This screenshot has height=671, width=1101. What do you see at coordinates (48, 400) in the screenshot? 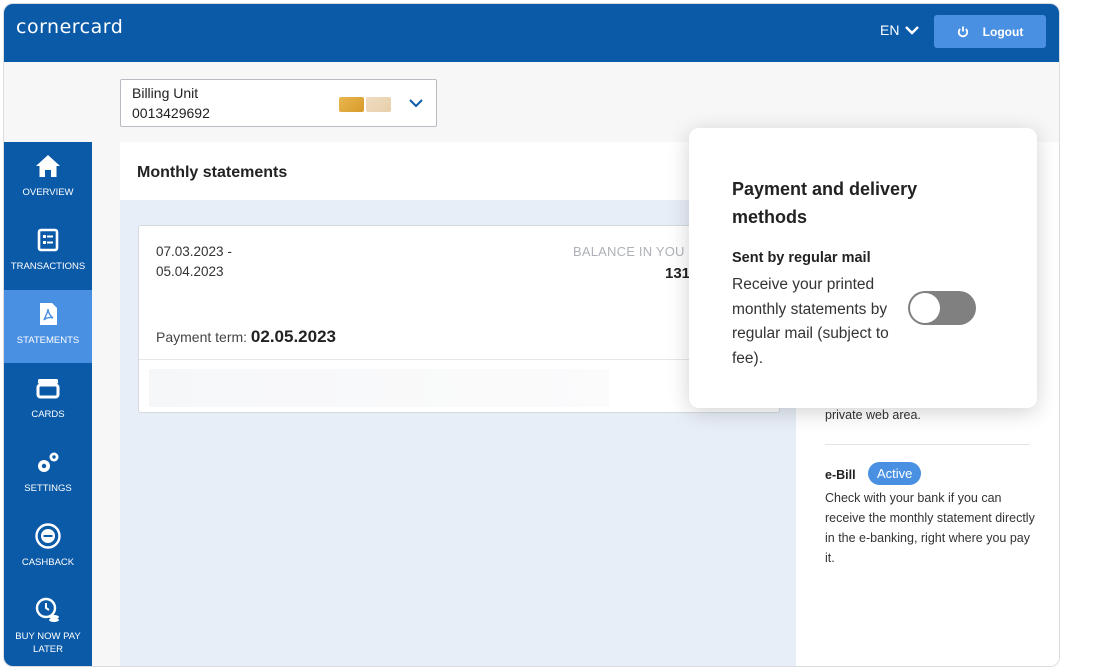
I see `sidebar-item-cards: CARDS` at bounding box center [48, 400].